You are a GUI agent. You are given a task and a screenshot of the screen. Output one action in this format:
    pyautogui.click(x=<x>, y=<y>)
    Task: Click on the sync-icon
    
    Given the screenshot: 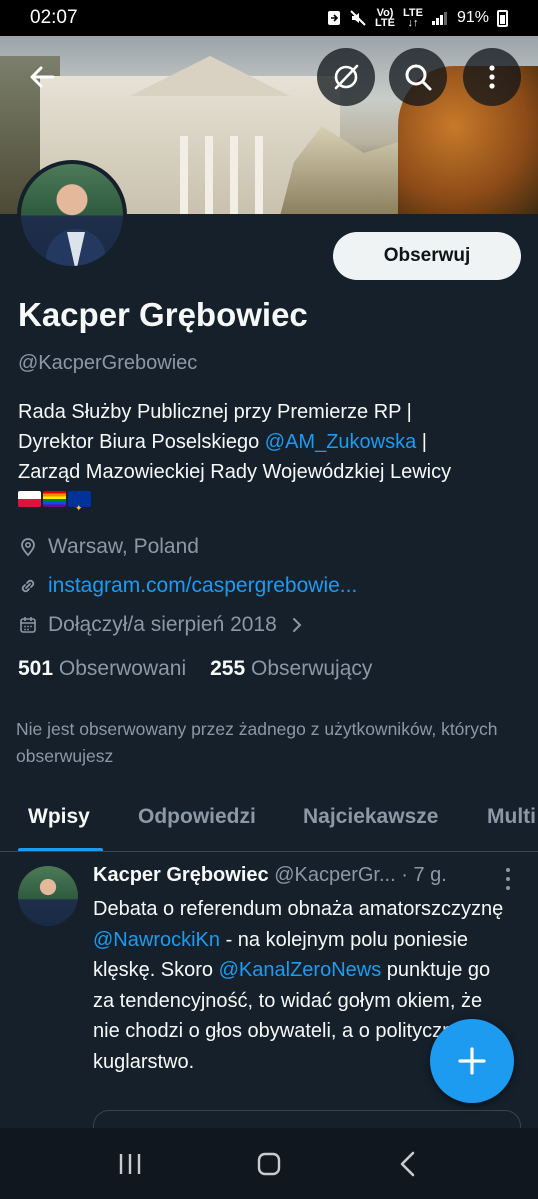 What is the action you would take?
    pyautogui.click(x=334, y=18)
    